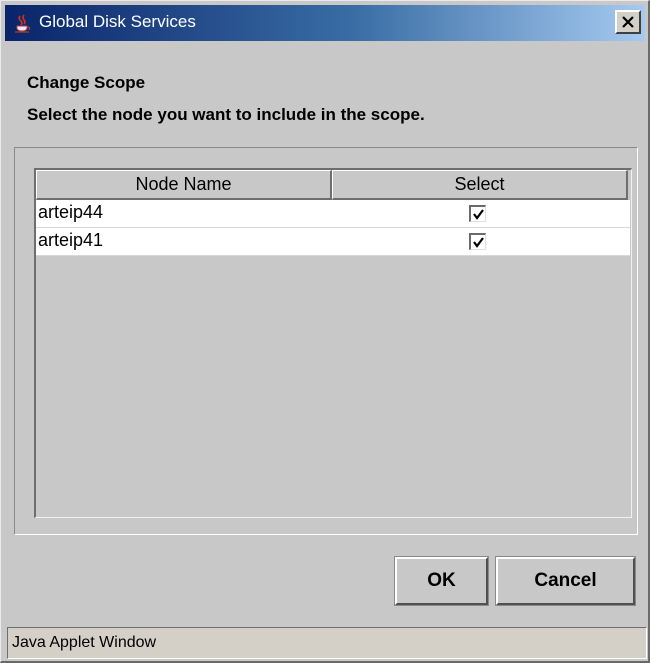 The width and height of the screenshot is (650, 663). I want to click on ok-button: OK, so click(441, 581).